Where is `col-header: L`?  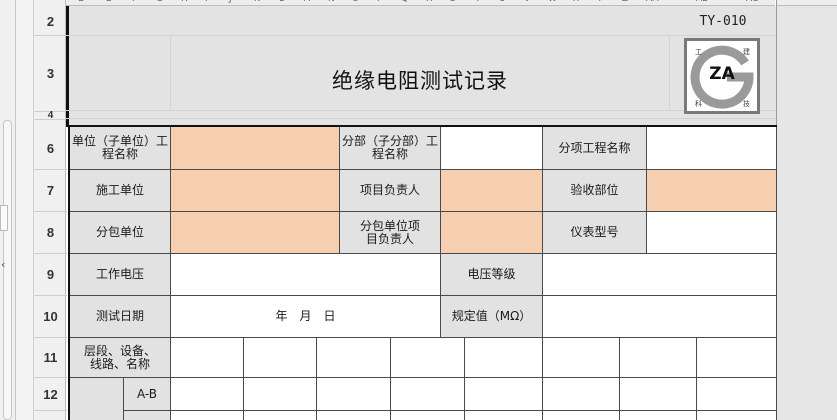
col-header: L is located at coordinates (281, 2).